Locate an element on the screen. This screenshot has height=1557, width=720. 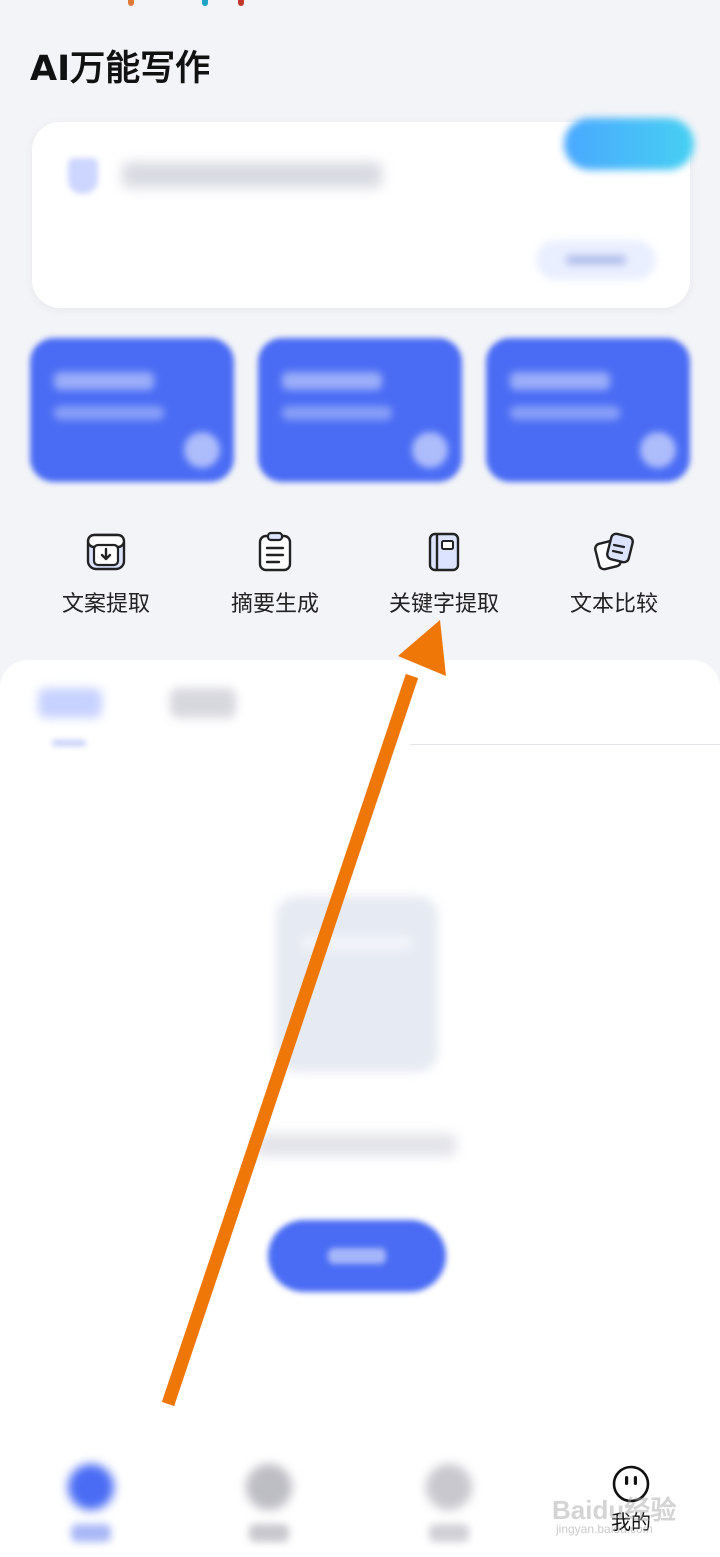
download-box-icon is located at coordinates (106, 552).